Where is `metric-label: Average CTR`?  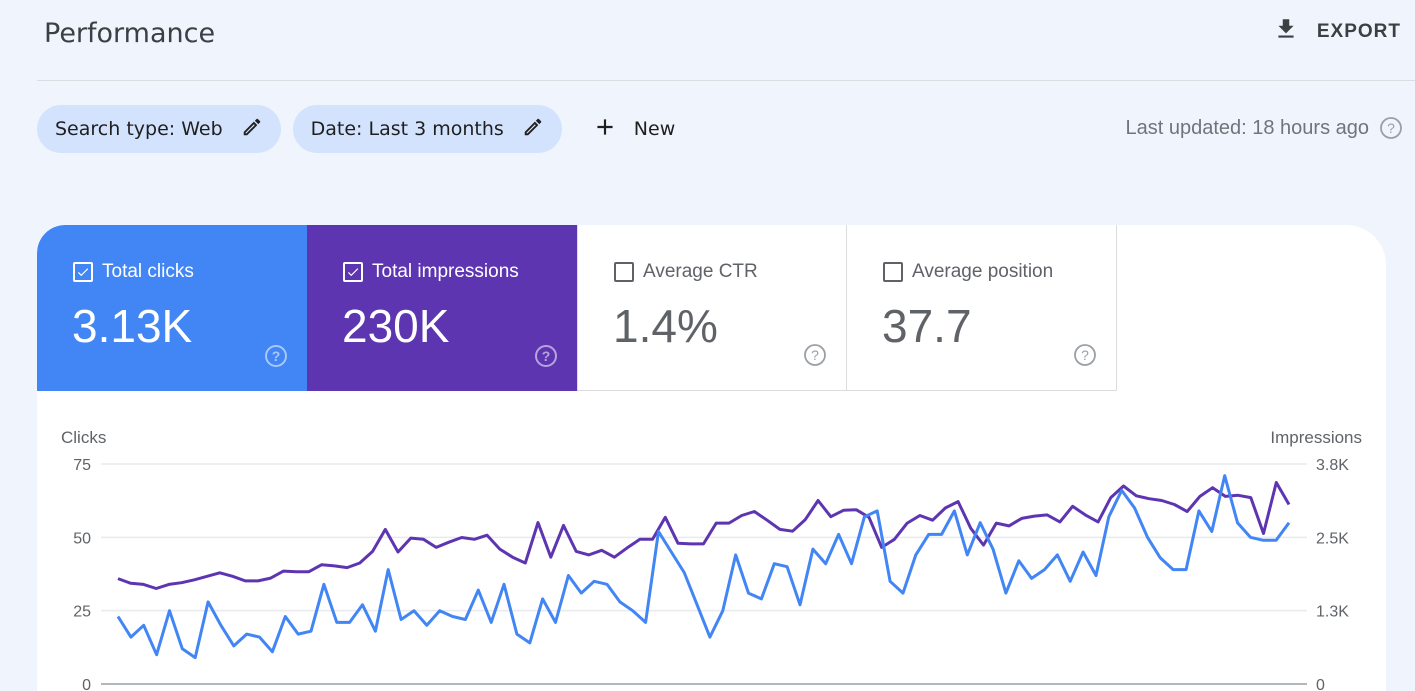
metric-label: Average CTR is located at coordinates (700, 271).